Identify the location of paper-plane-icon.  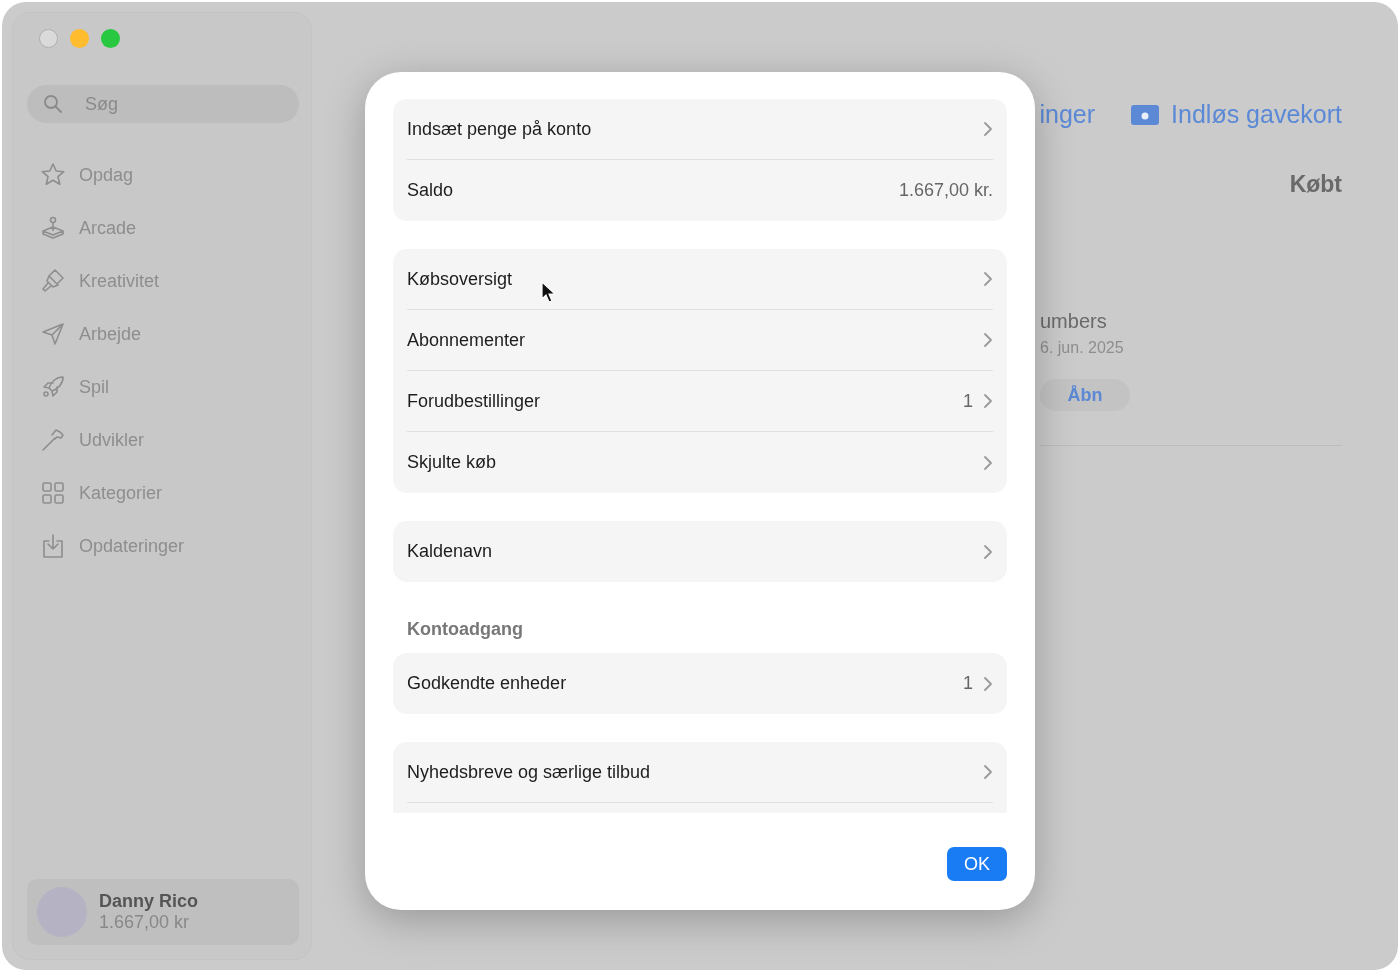
(53, 334).